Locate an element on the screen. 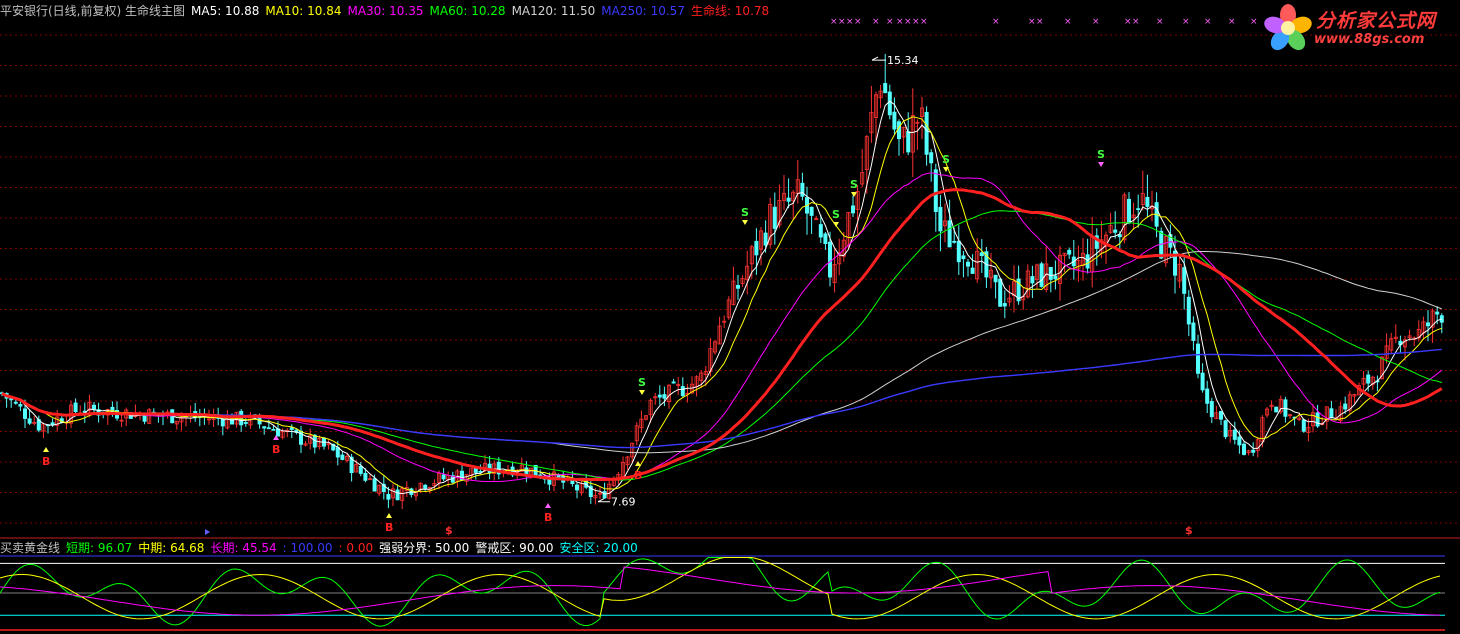 The width and height of the screenshot is (1460, 634). low-marker-label: 7.69 is located at coordinates (623, 502).